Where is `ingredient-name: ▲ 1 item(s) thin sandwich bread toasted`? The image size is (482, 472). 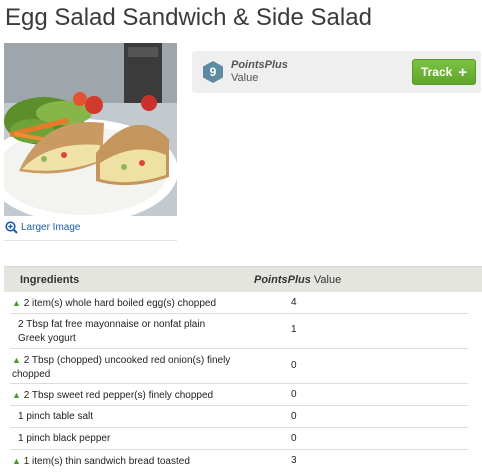
ingredient-name: ▲ 1 item(s) thin sandwich bread toasted is located at coordinates (132, 461).